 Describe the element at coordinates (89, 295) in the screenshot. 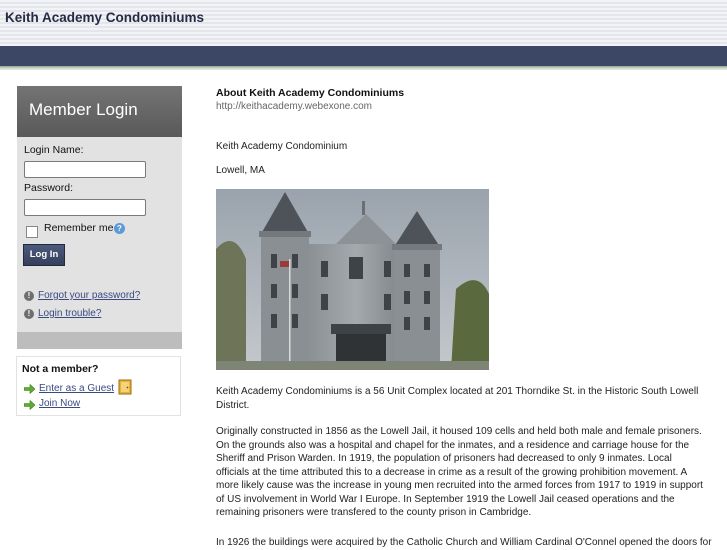

I see `forgot-password-link: Forgot your password?` at that location.